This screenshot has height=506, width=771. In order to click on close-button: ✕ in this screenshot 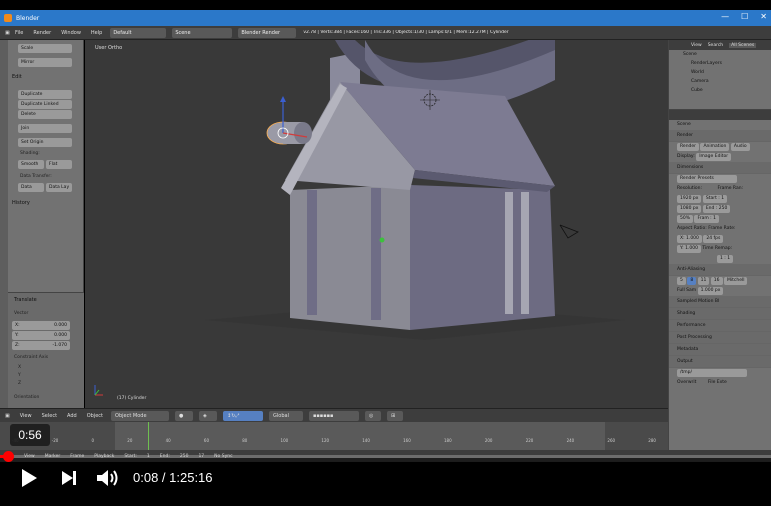, I will do `click(763, 16)`.